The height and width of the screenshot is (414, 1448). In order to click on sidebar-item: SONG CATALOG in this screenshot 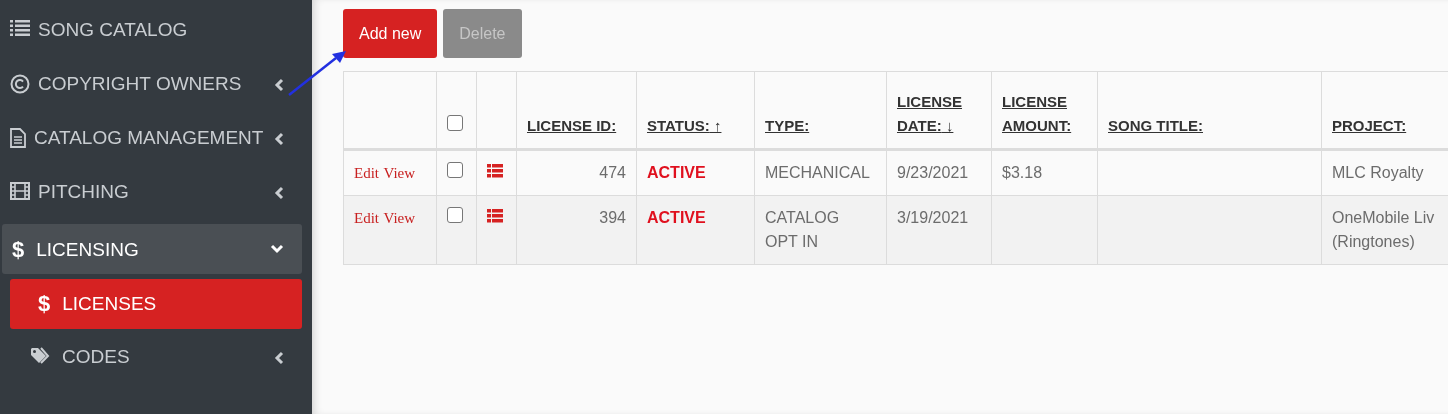, I will do `click(151, 30)`.